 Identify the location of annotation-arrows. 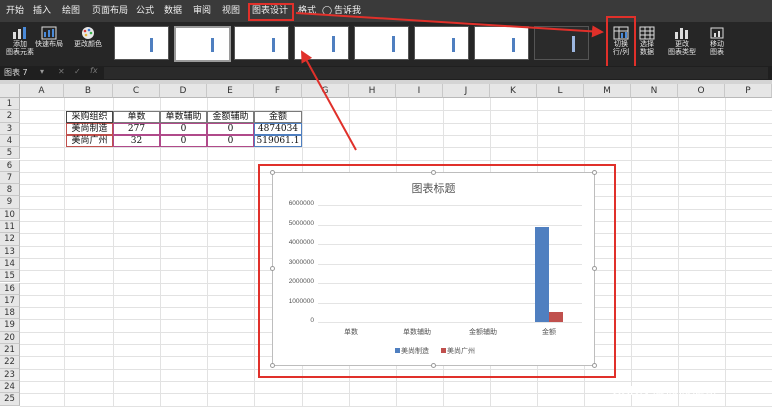
(449, 81).